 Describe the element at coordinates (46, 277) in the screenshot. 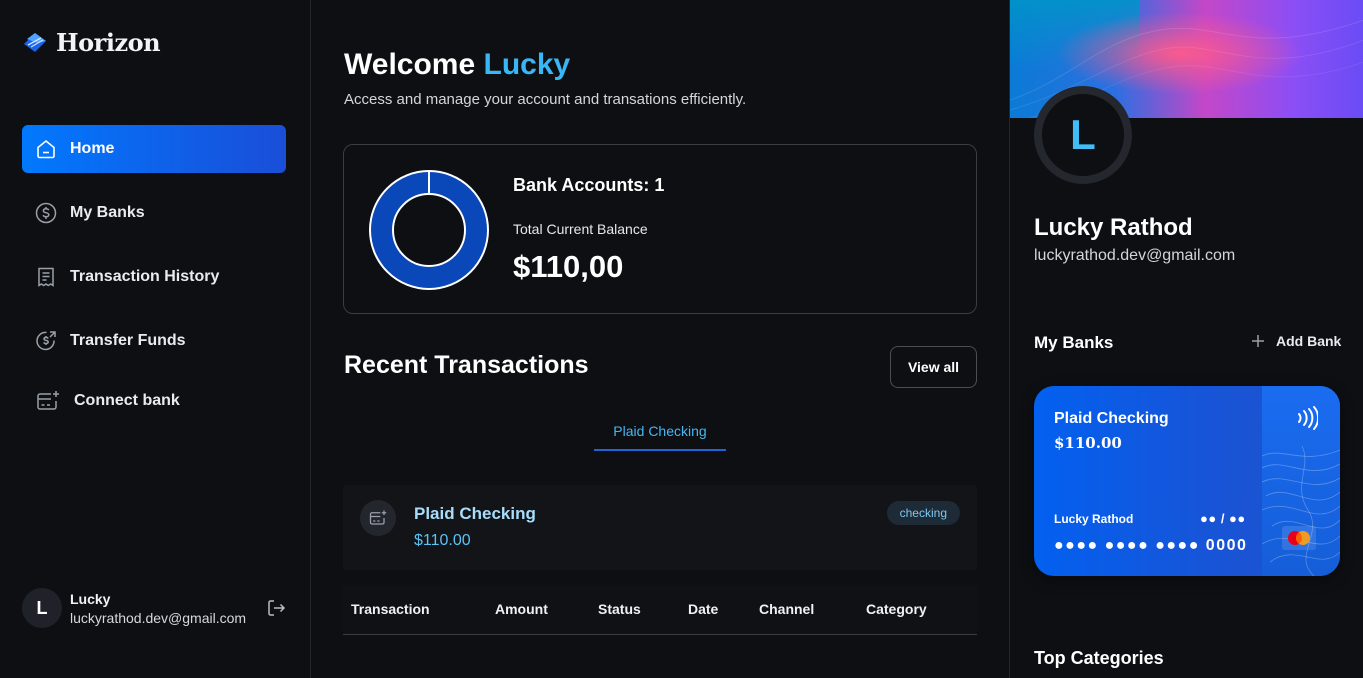

I see `receipt-icon` at that location.